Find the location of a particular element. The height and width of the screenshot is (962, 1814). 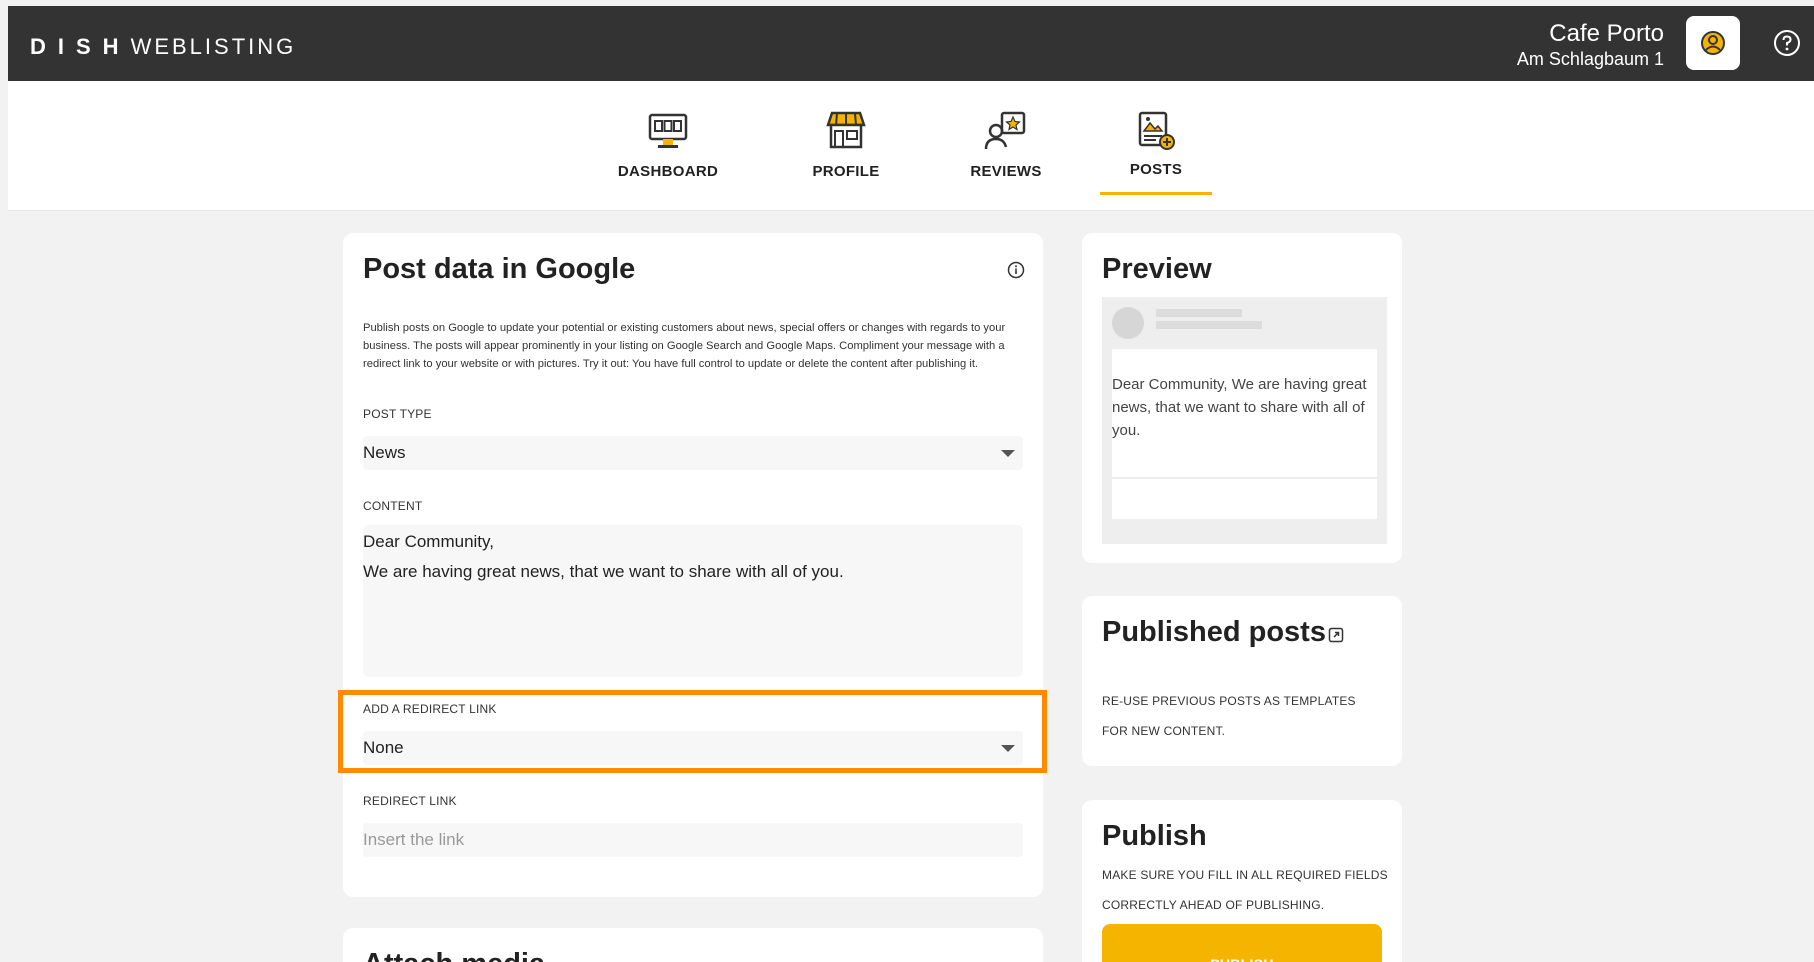

user-avatar-icon is located at coordinates (1713, 43).